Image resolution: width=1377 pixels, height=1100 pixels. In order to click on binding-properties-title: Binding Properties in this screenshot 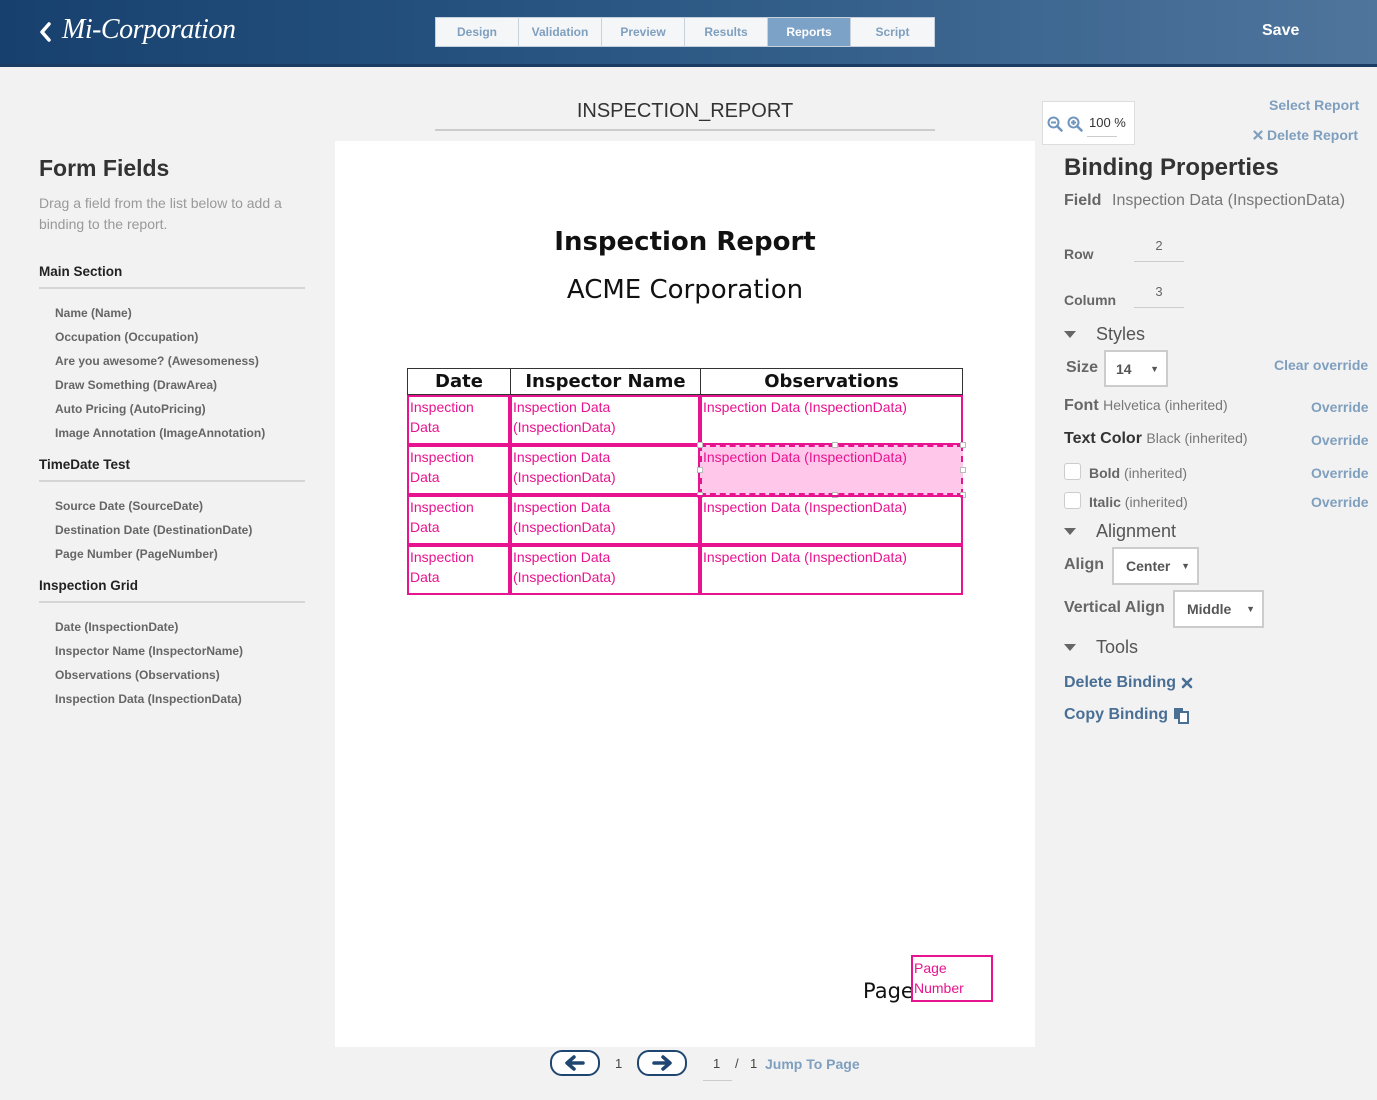, I will do `click(1171, 167)`.